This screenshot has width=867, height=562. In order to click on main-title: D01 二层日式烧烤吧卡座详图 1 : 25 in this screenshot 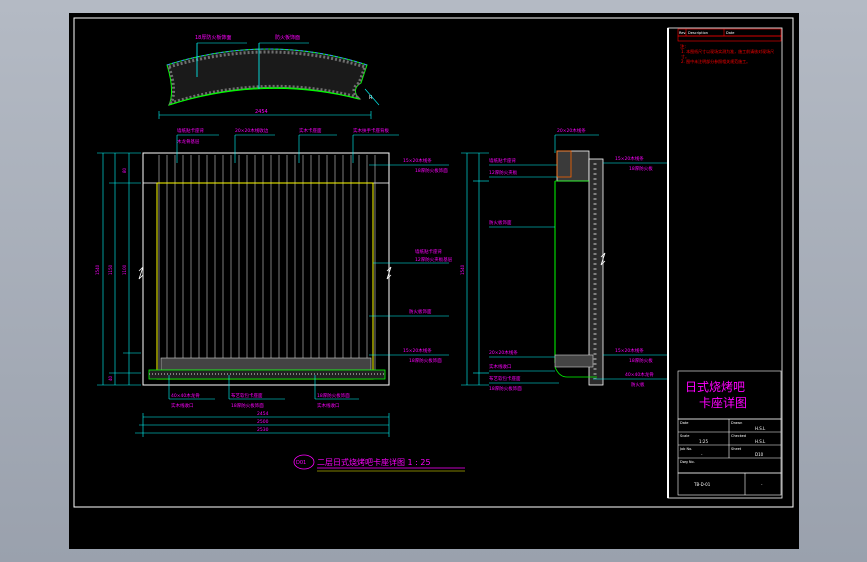, I will do `click(379, 463)`.